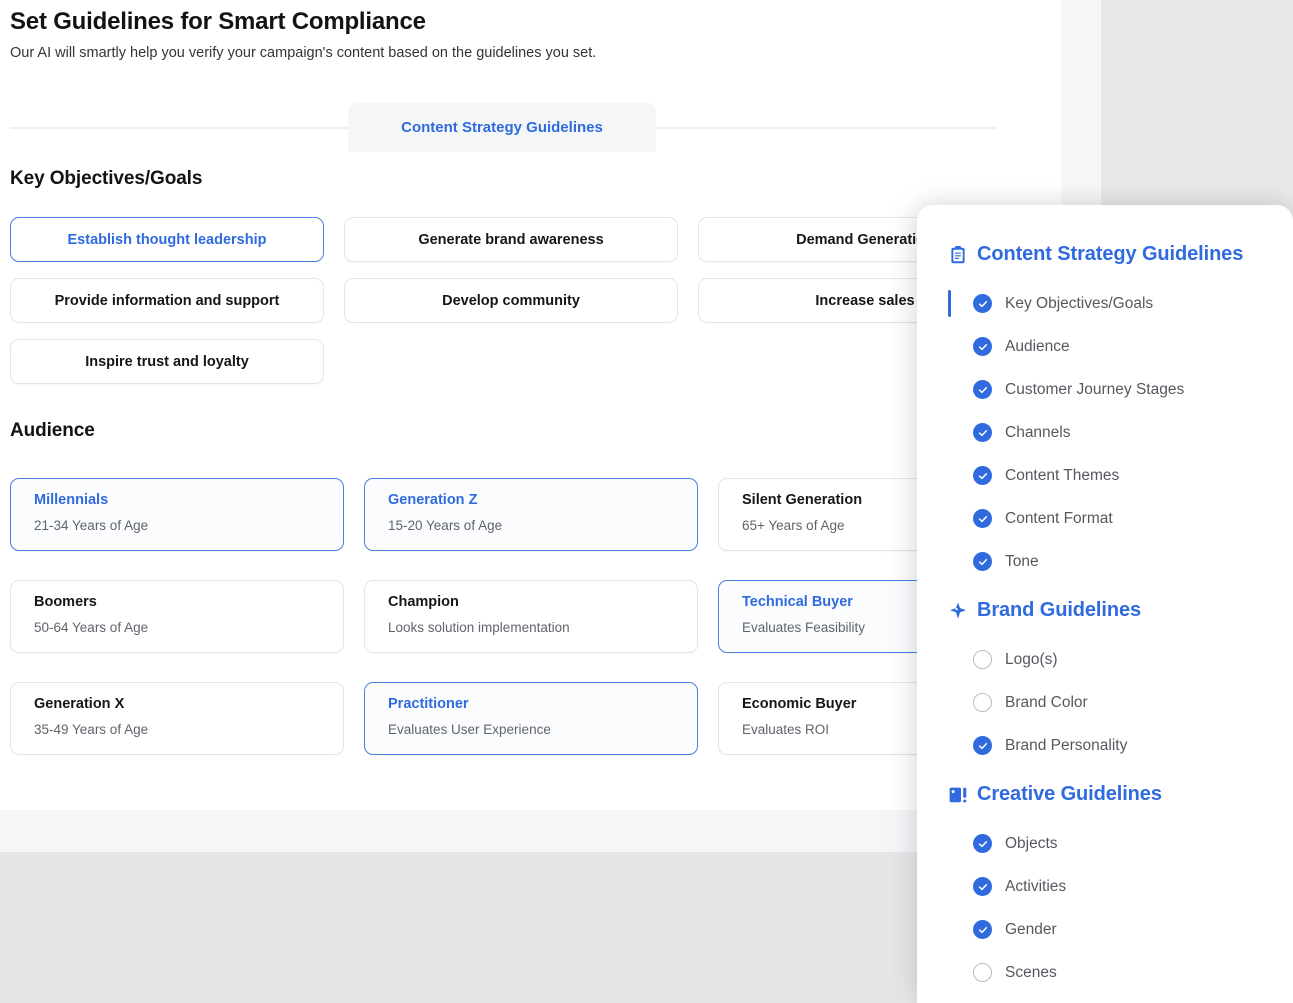 Image resolution: width=1293 pixels, height=1003 pixels. I want to click on audience-card-title: Generation X, so click(79, 704).